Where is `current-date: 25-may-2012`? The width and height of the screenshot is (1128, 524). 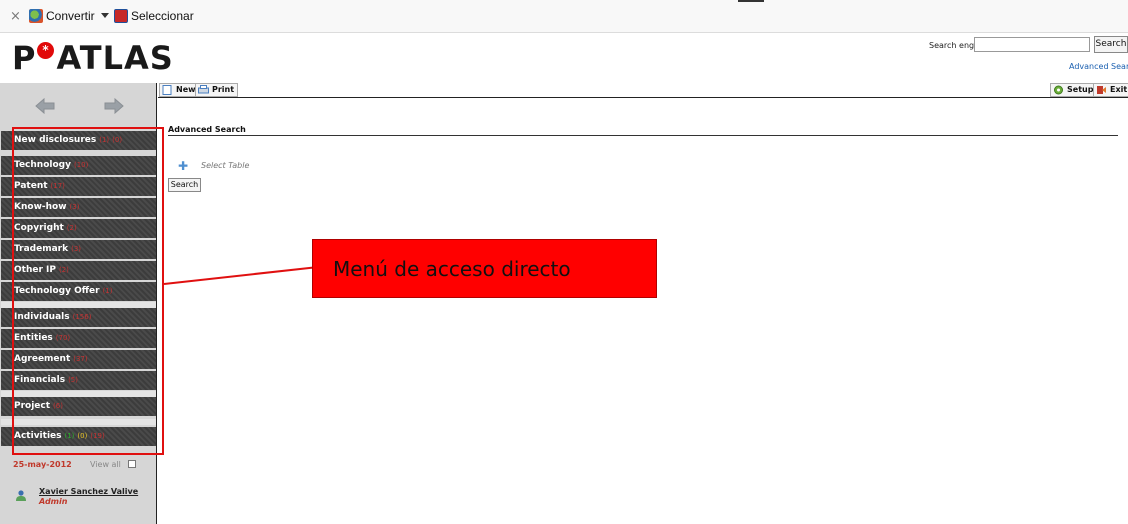 current-date: 25-may-2012 is located at coordinates (42, 464).